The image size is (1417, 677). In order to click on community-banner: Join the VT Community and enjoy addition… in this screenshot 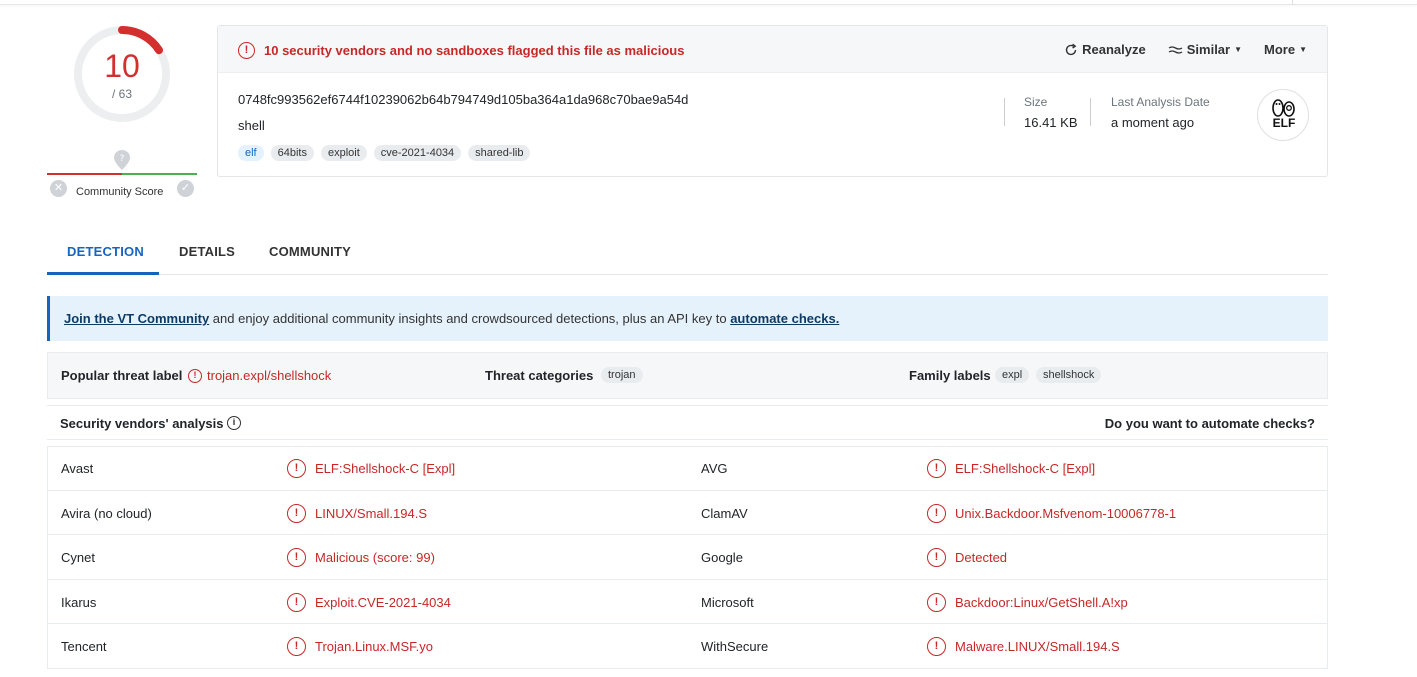, I will do `click(687, 318)`.